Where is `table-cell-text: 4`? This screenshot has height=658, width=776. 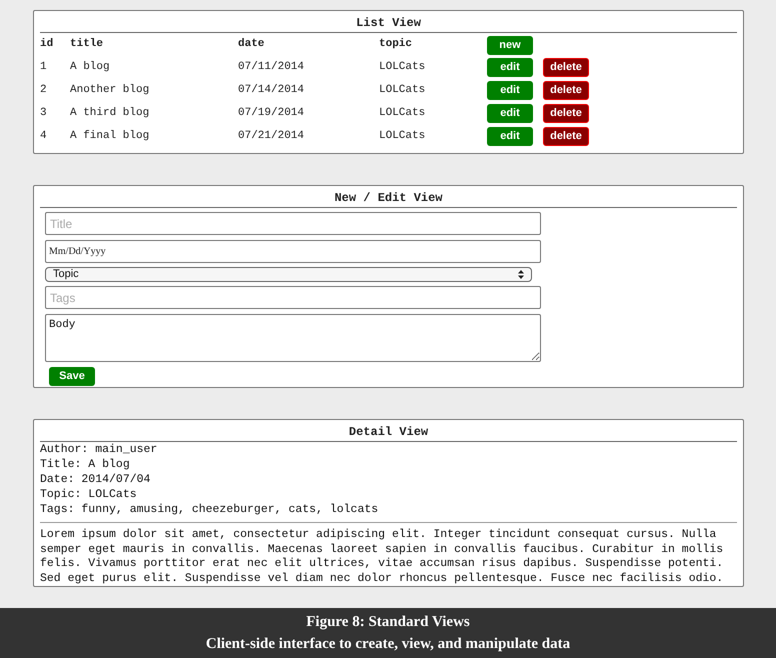 table-cell-text: 4 is located at coordinates (43, 136).